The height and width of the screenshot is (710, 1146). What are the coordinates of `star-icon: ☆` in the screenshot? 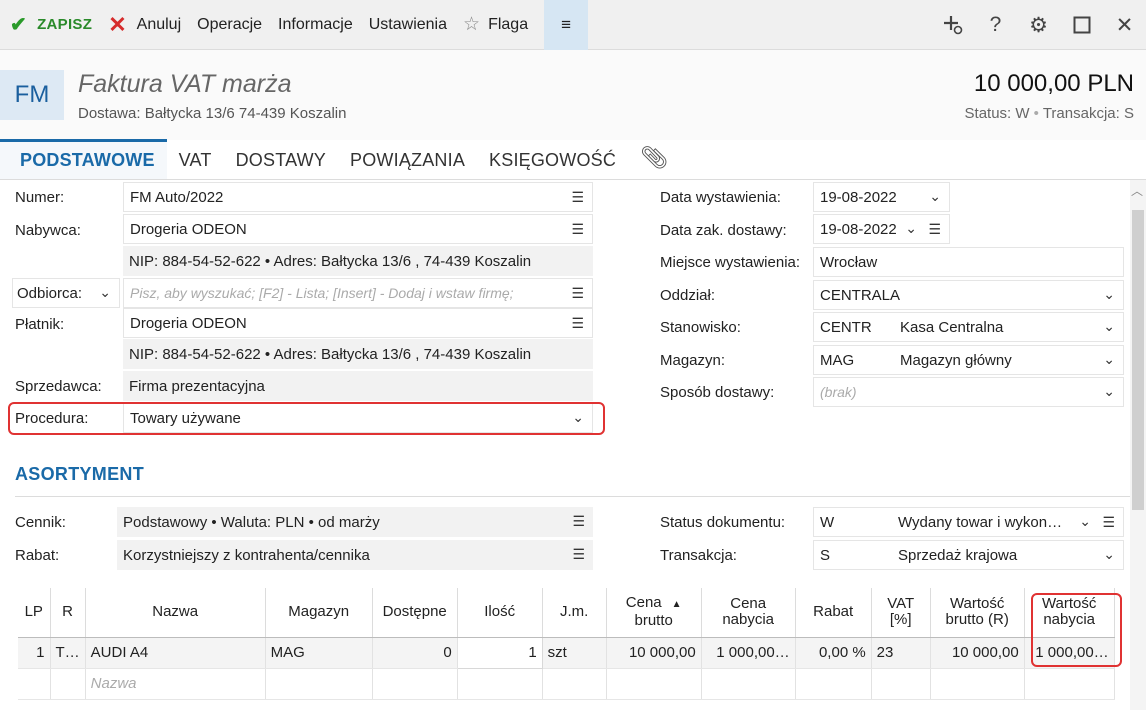 It's located at (472, 24).